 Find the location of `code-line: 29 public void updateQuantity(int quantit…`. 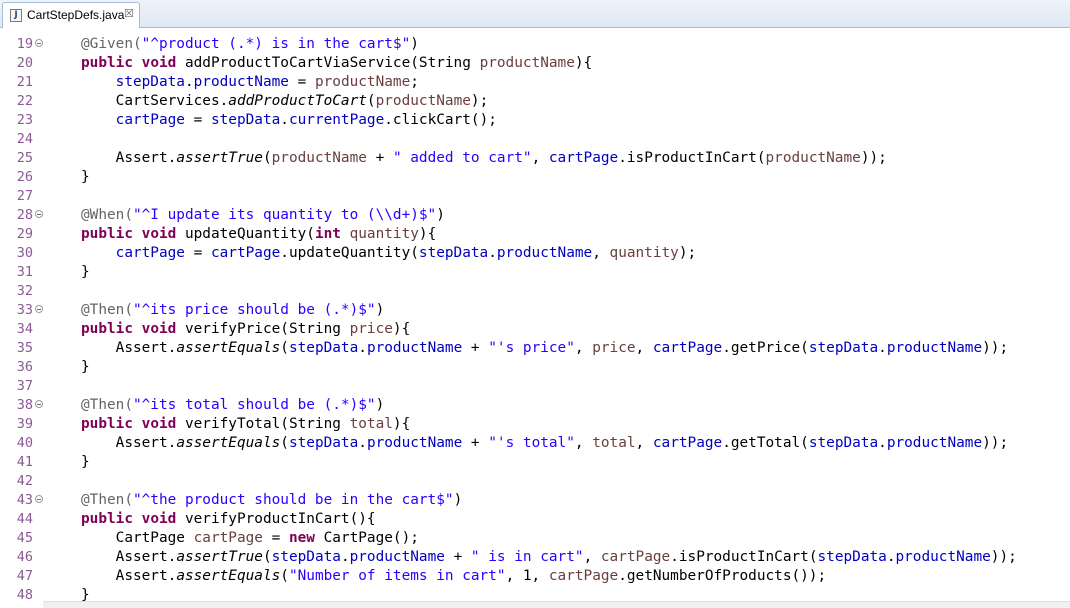

code-line: 29 public void updateQuantity(int quantit… is located at coordinates (535, 234).